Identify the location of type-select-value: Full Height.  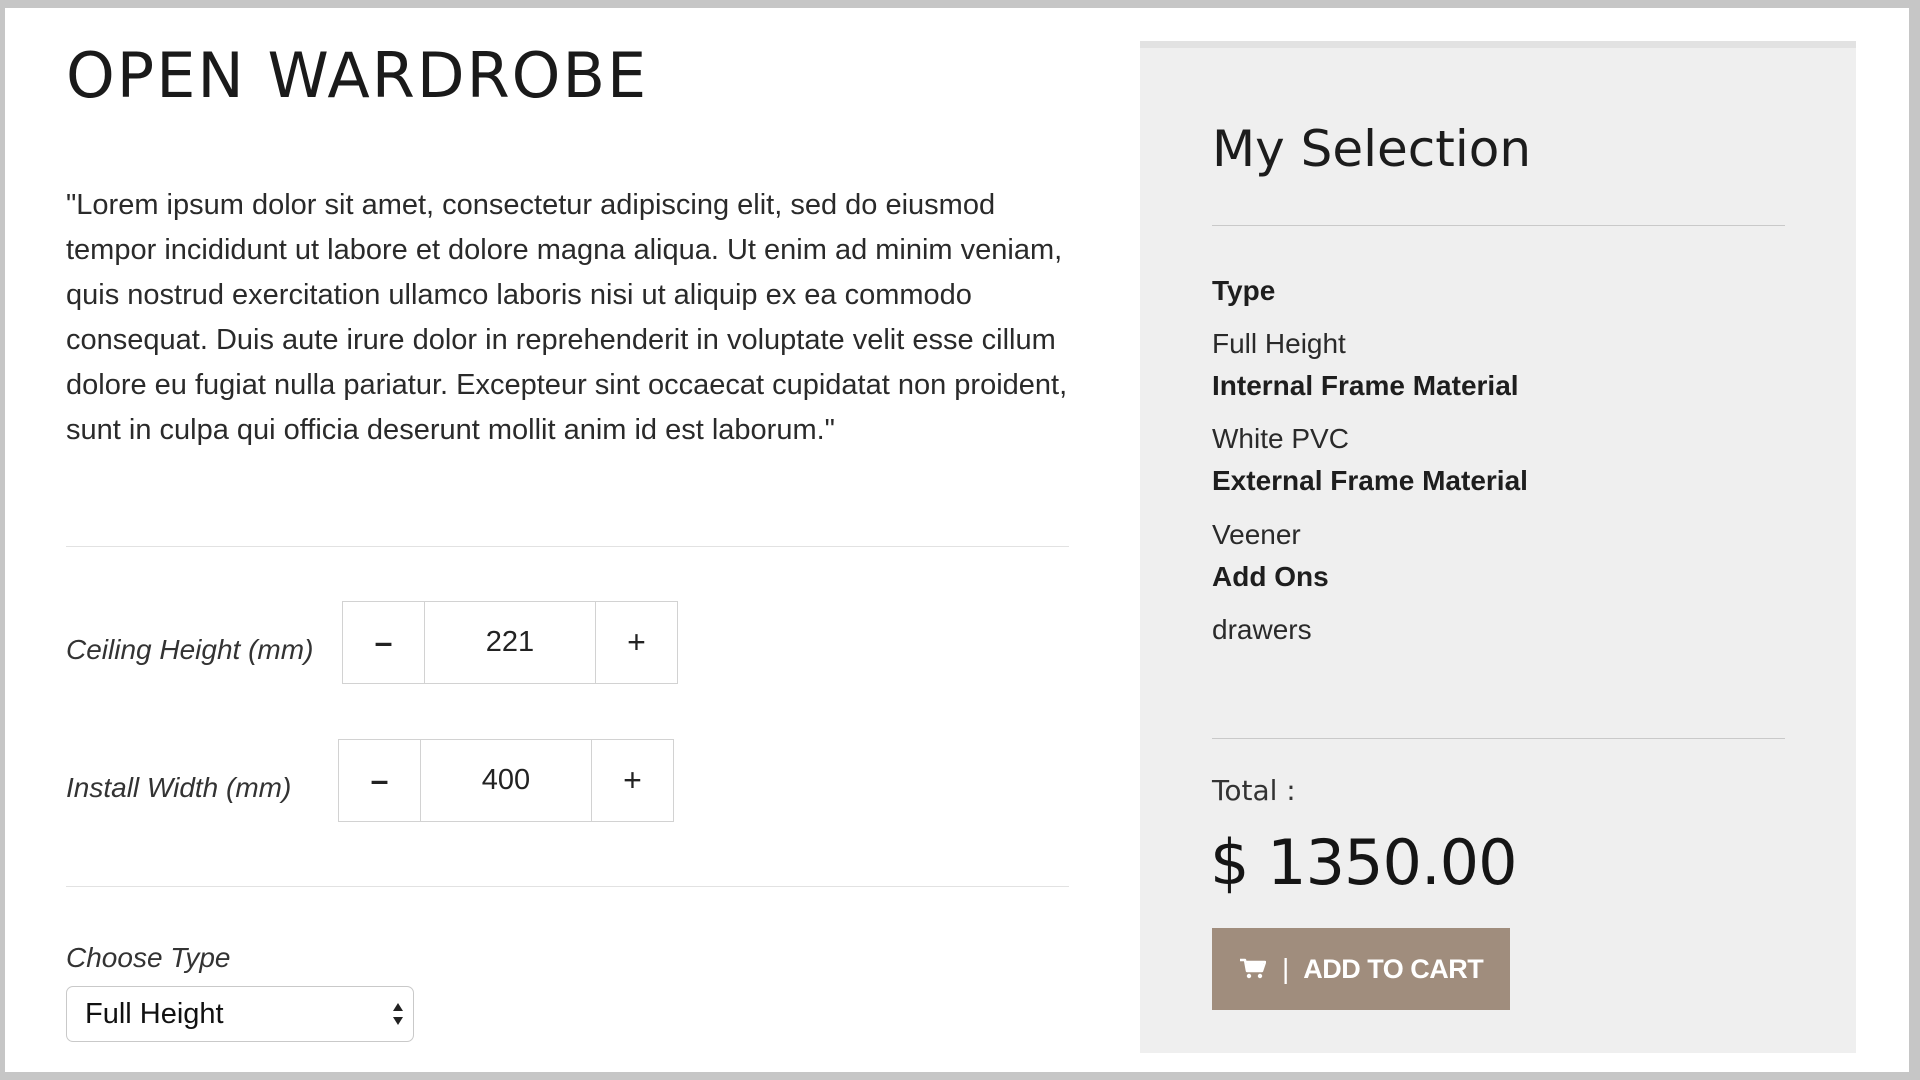
(154, 1013).